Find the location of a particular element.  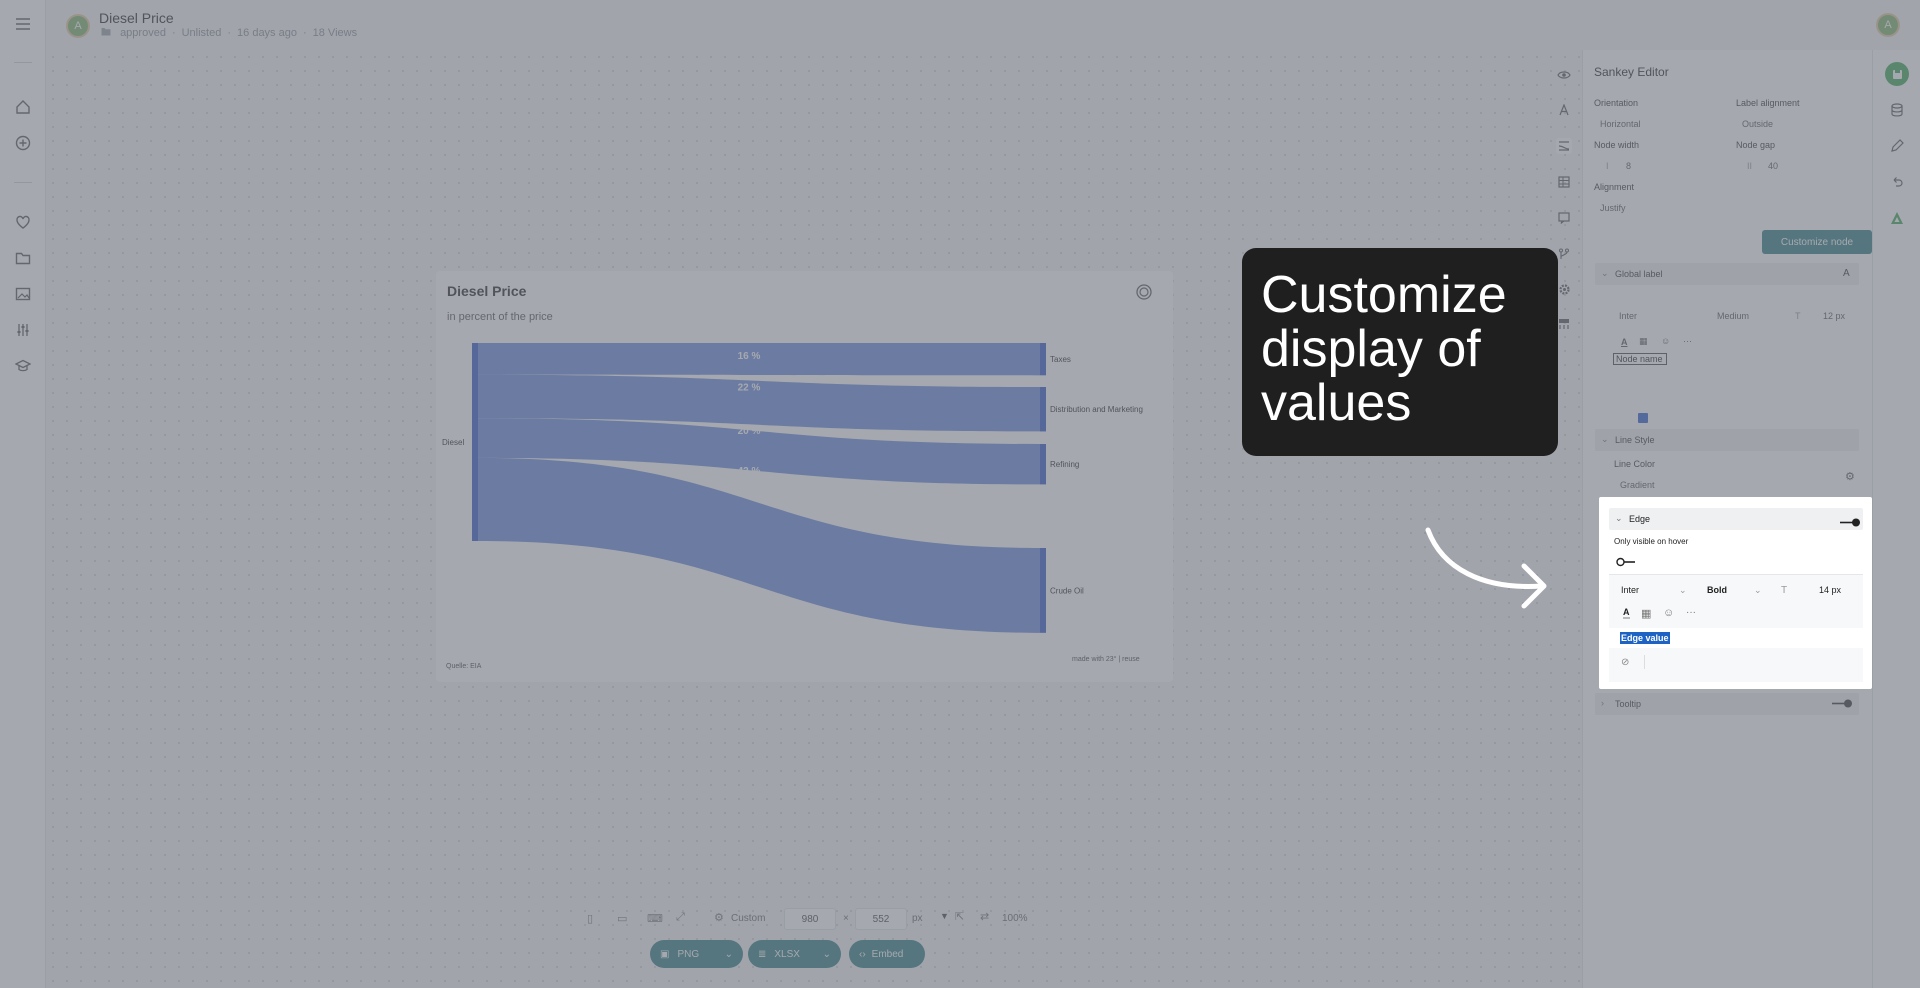

layout-icon is located at coordinates (1564, 324).